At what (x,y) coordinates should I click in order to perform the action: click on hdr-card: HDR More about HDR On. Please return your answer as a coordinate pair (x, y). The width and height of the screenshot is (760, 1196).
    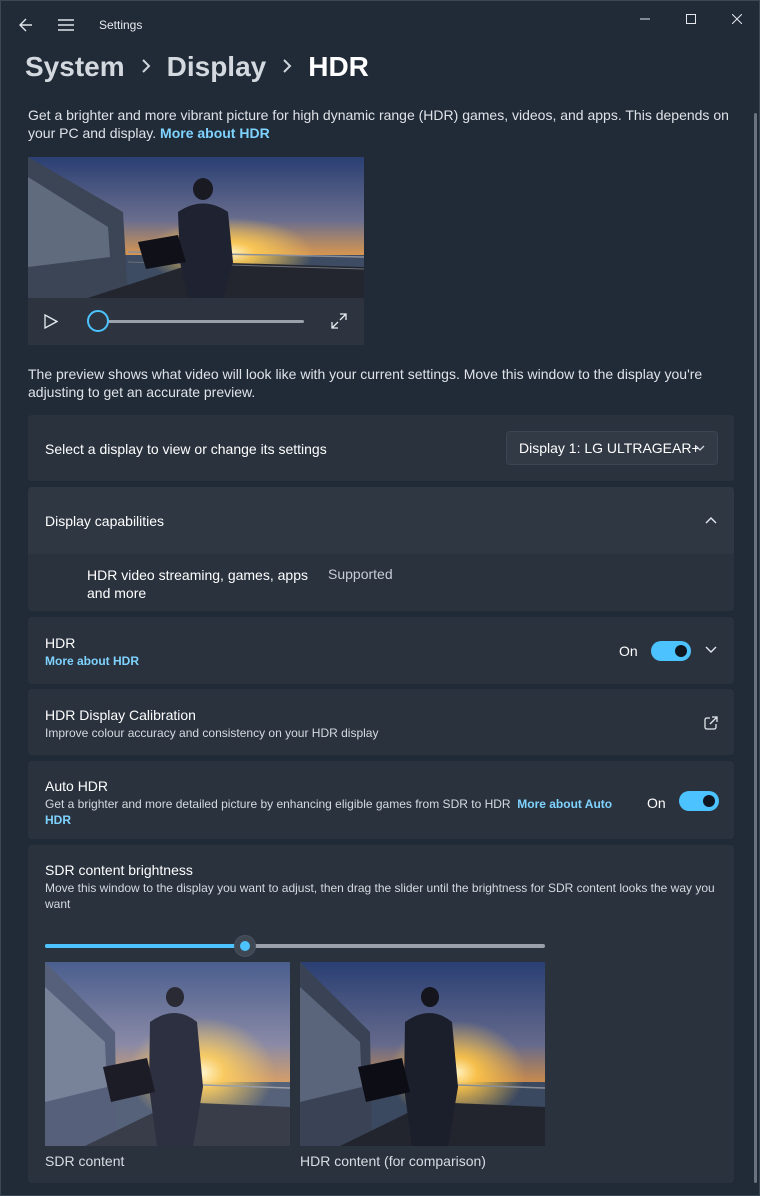
    Looking at the image, I should click on (381, 650).